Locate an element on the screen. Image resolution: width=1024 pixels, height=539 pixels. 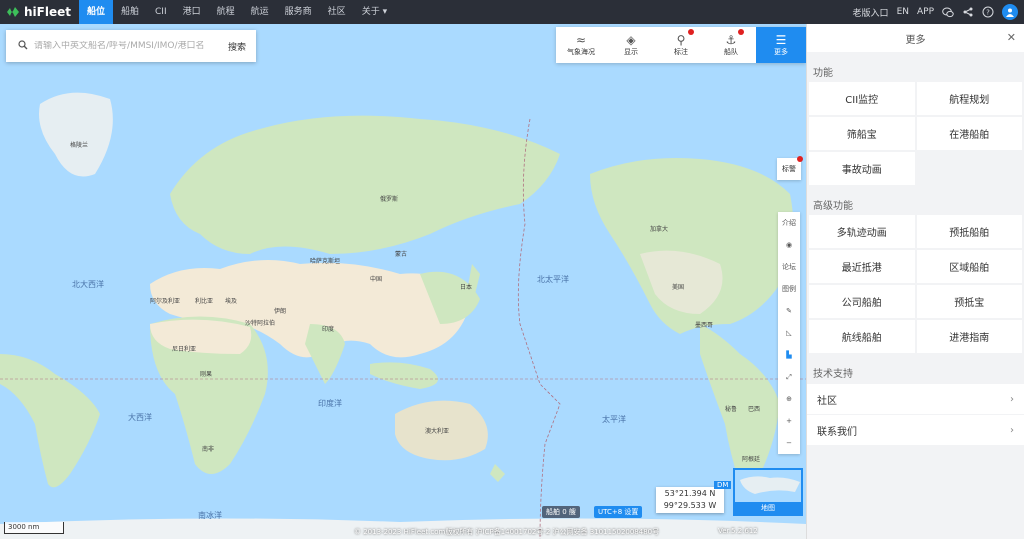
adv-port-guide: 进港指南 is located at coordinates (969, 336).